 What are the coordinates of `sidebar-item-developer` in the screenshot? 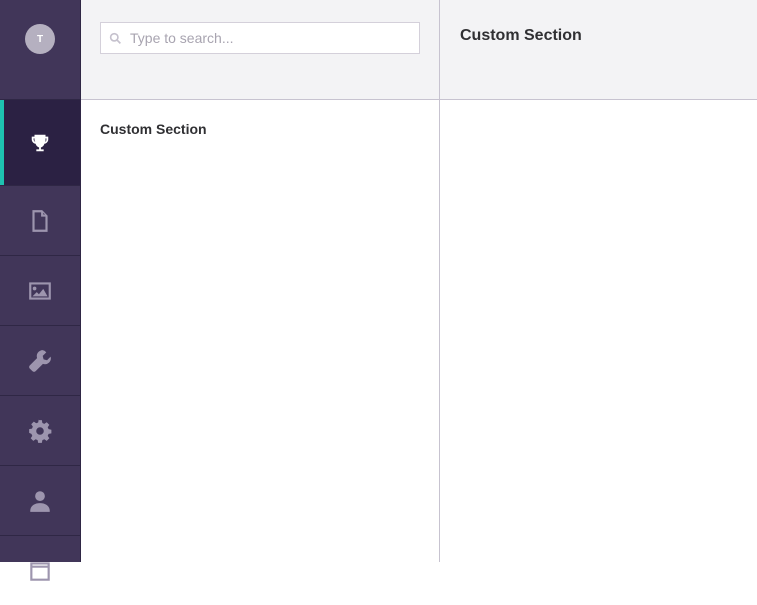 It's located at (40, 430).